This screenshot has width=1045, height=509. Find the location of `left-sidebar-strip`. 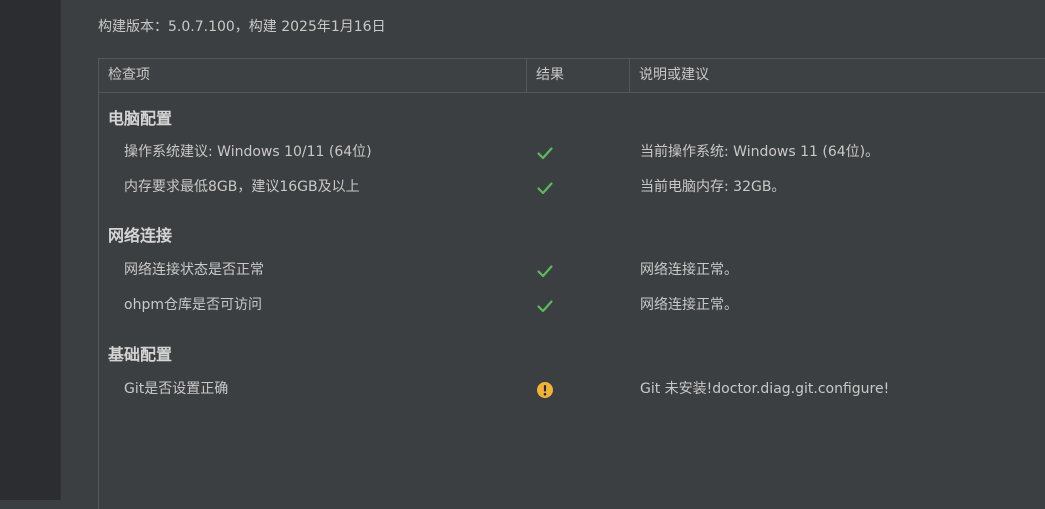

left-sidebar-strip is located at coordinates (30, 250).